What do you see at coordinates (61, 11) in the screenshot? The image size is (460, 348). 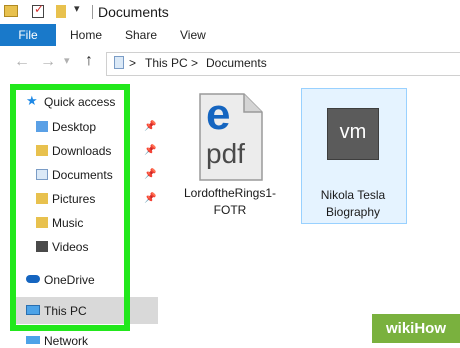 I see `new-folder-icon` at bounding box center [61, 11].